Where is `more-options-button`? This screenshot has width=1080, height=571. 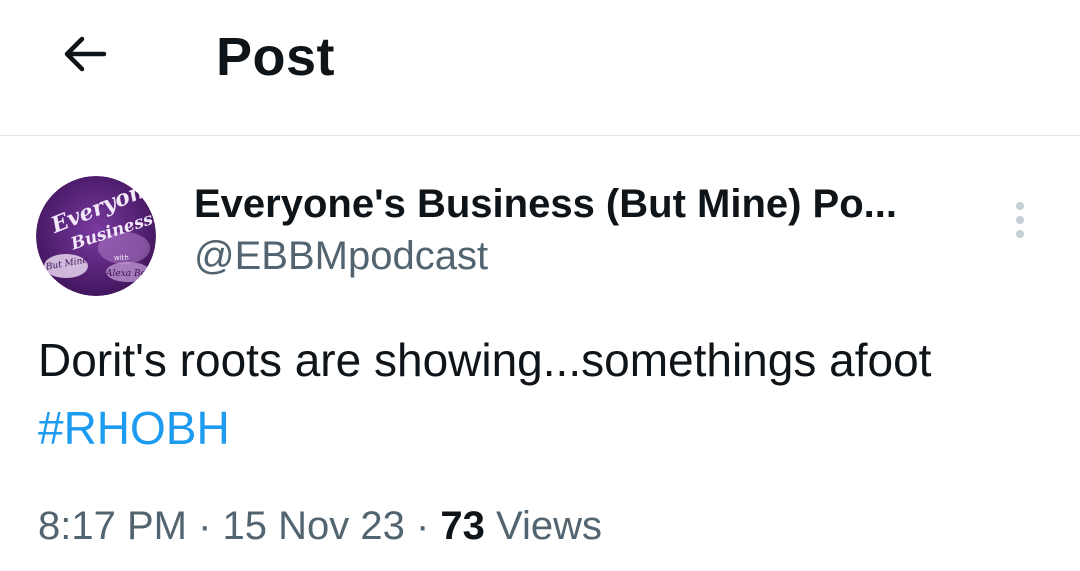 more-options-button is located at coordinates (1020, 220).